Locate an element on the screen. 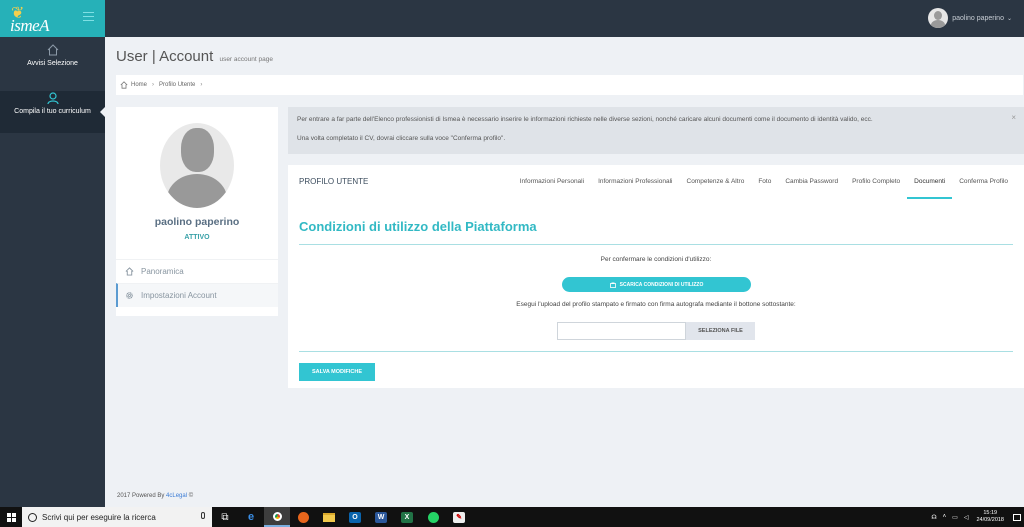 Image resolution: width=1024 pixels, height=527 pixels. system-tray: ☊ ˄ ▭ ◁ 15:19 24/09/2018 is located at coordinates (974, 517).